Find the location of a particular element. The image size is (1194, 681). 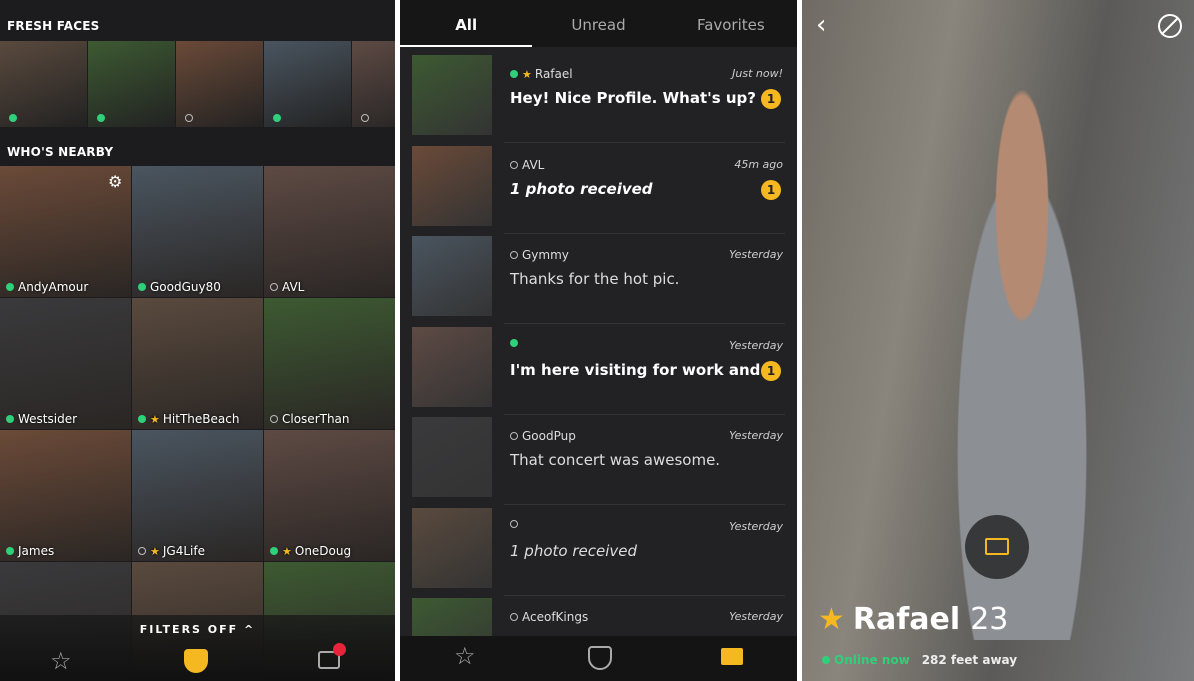

sender-name: GoodPup is located at coordinates (549, 436).